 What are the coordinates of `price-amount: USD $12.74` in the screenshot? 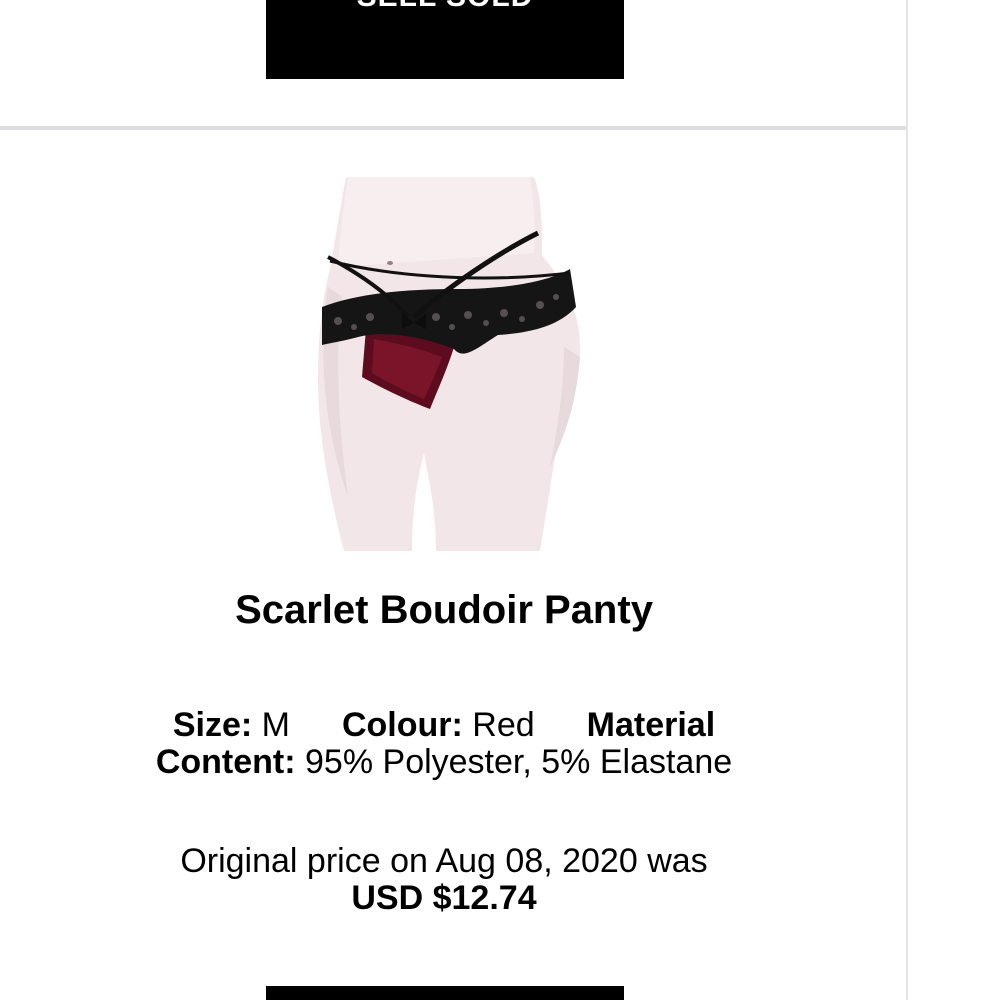 It's located at (444, 898).